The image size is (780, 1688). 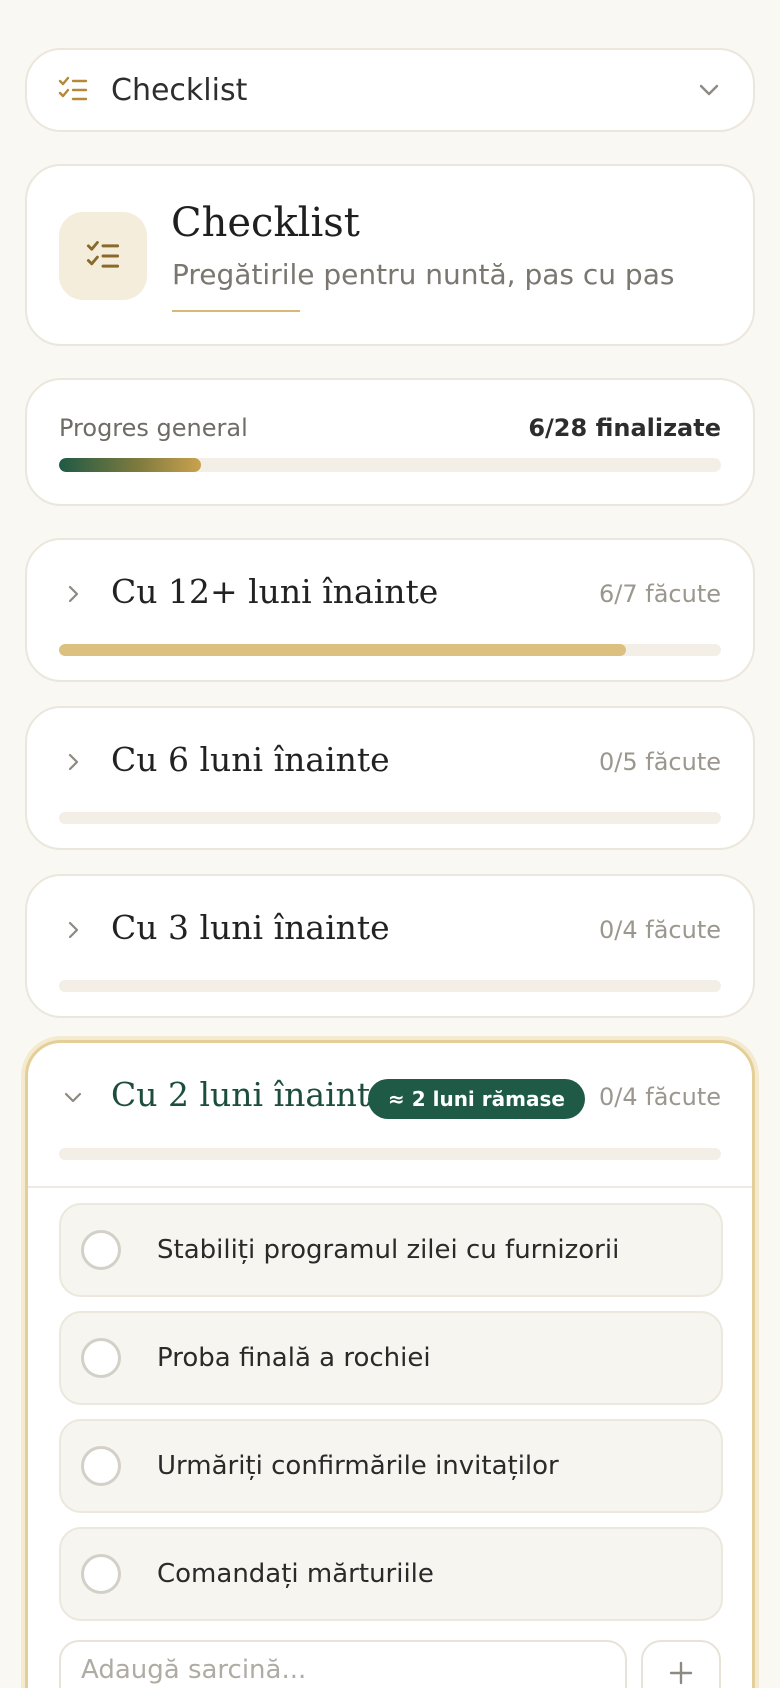 I want to click on section-title: Cu 6 luni înainte, so click(x=250, y=759).